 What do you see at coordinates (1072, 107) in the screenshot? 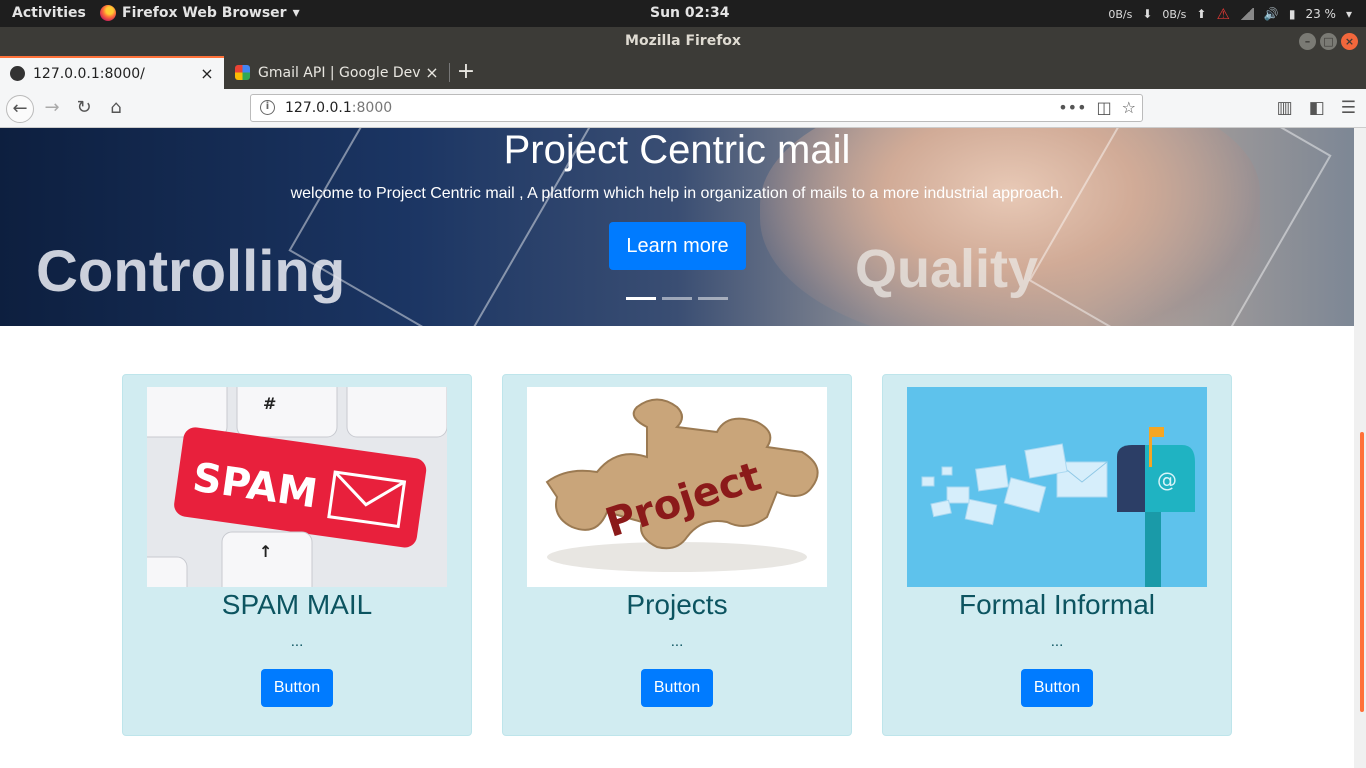
I see `page-actions-menu-icon: •••` at bounding box center [1072, 107].